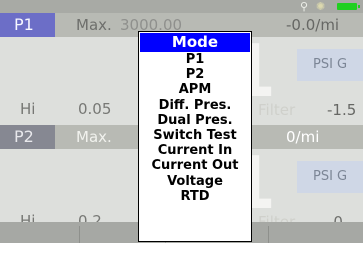 Image resolution: width=363 pixels, height=269 pixels. Describe the element at coordinates (303, 137) in the screenshot. I see `rate-readout: 0/mi` at that location.